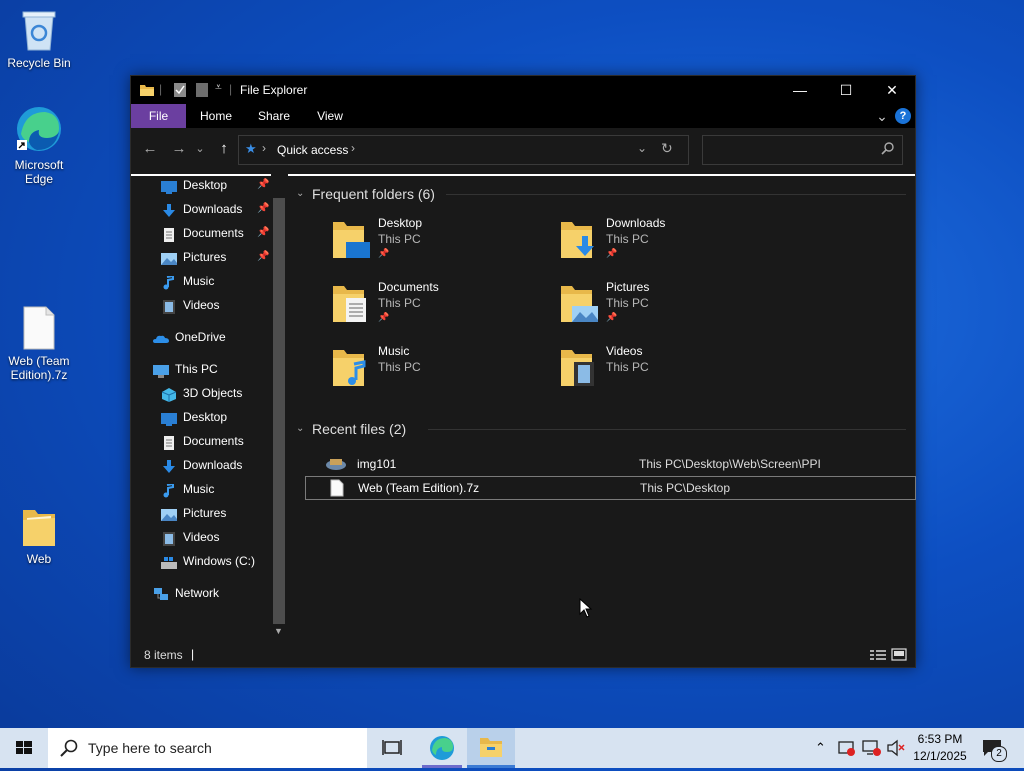  Describe the element at coordinates (193, 513) in the screenshot. I see `nav-item-pc-pictures: Pictures` at that location.